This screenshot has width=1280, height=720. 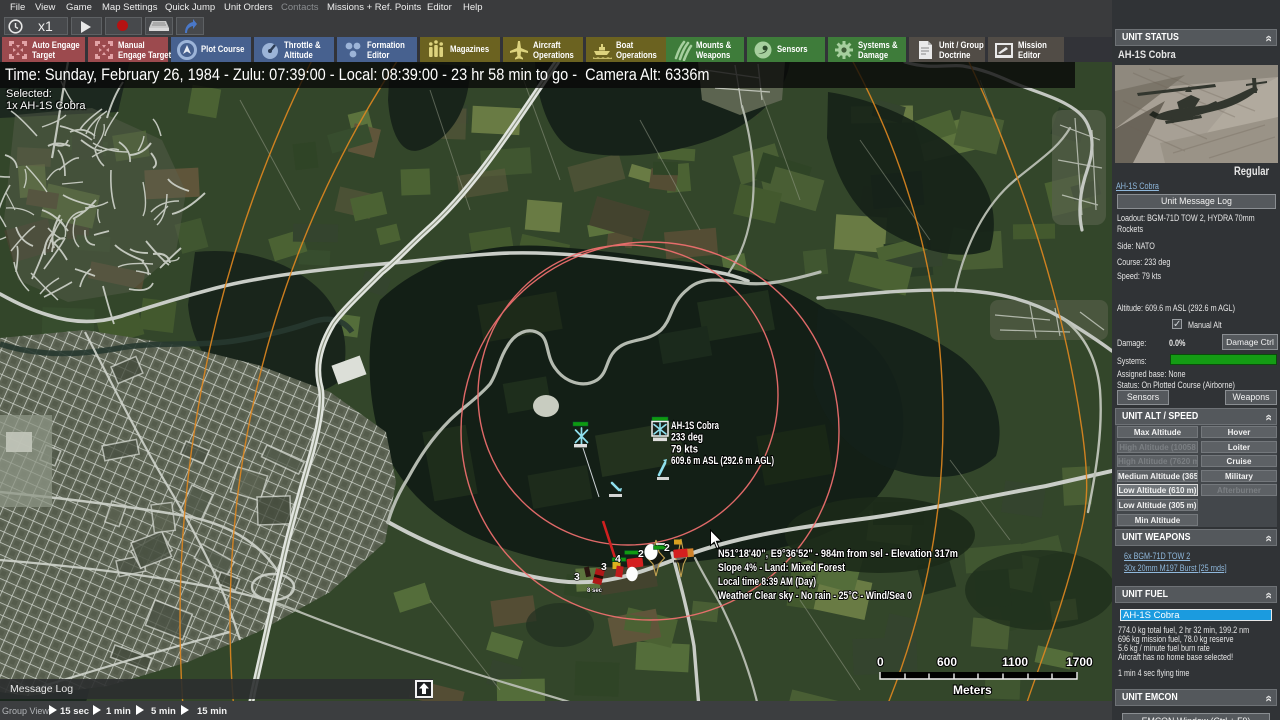 I want to click on svg-text: AH-1S Cobra, so click(x=695, y=426).